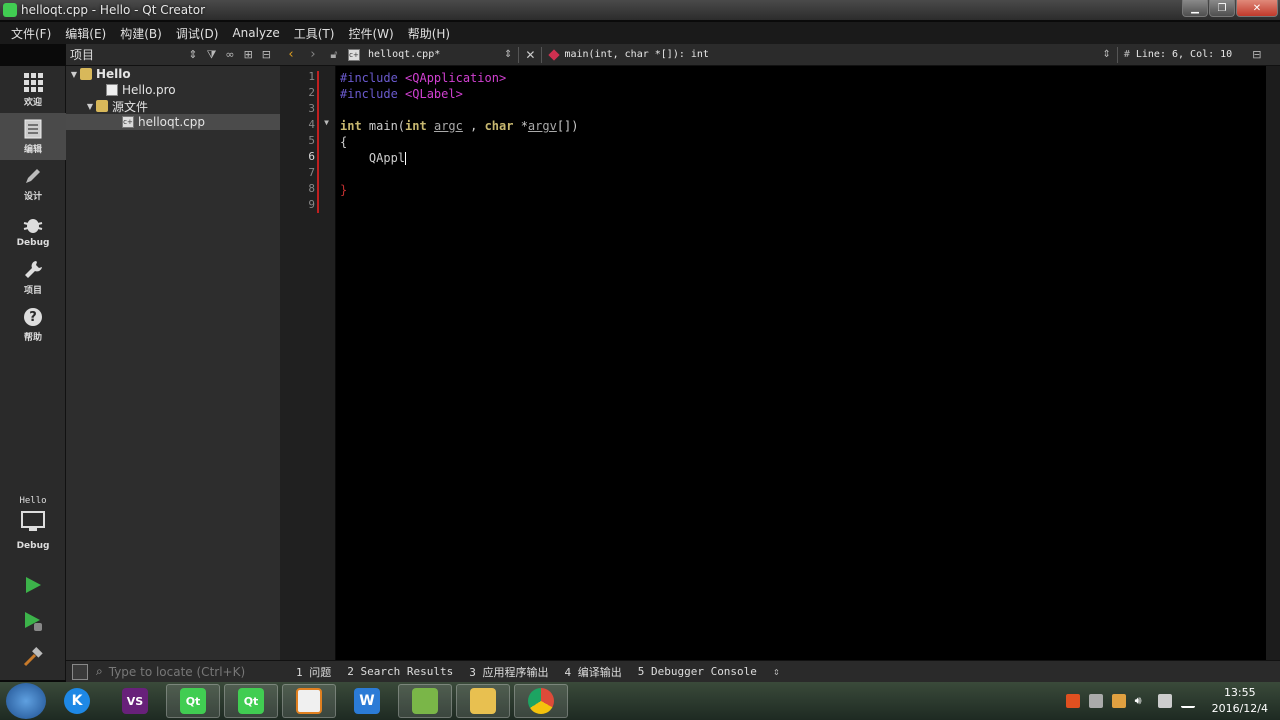 Image resolution: width=1280 pixels, height=720 pixels. Describe the element at coordinates (173, 122) in the screenshot. I see `tree-item-source-file: c+ helloqt.cpp` at that location.